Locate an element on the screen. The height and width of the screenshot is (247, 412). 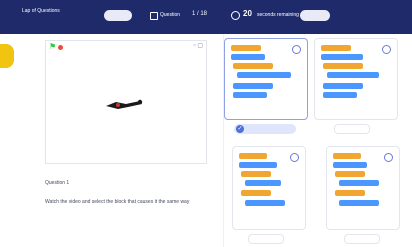
selected-answer-indicator: ✓ is located at coordinates (265, 129).